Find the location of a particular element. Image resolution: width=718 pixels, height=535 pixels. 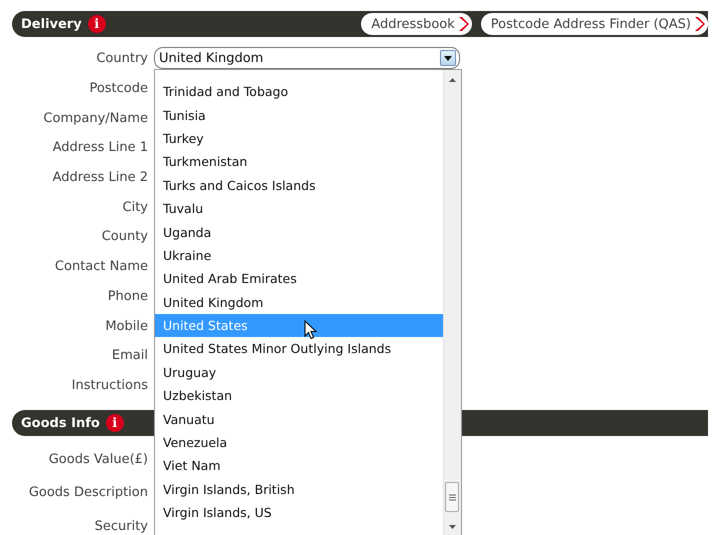

field-label: Email is located at coordinates (129, 356).